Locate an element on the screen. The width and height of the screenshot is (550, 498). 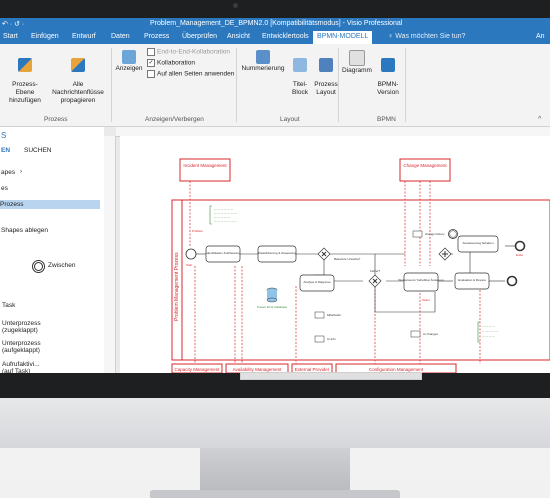
horizontal-scrollbar is located at coordinates (331, 376).